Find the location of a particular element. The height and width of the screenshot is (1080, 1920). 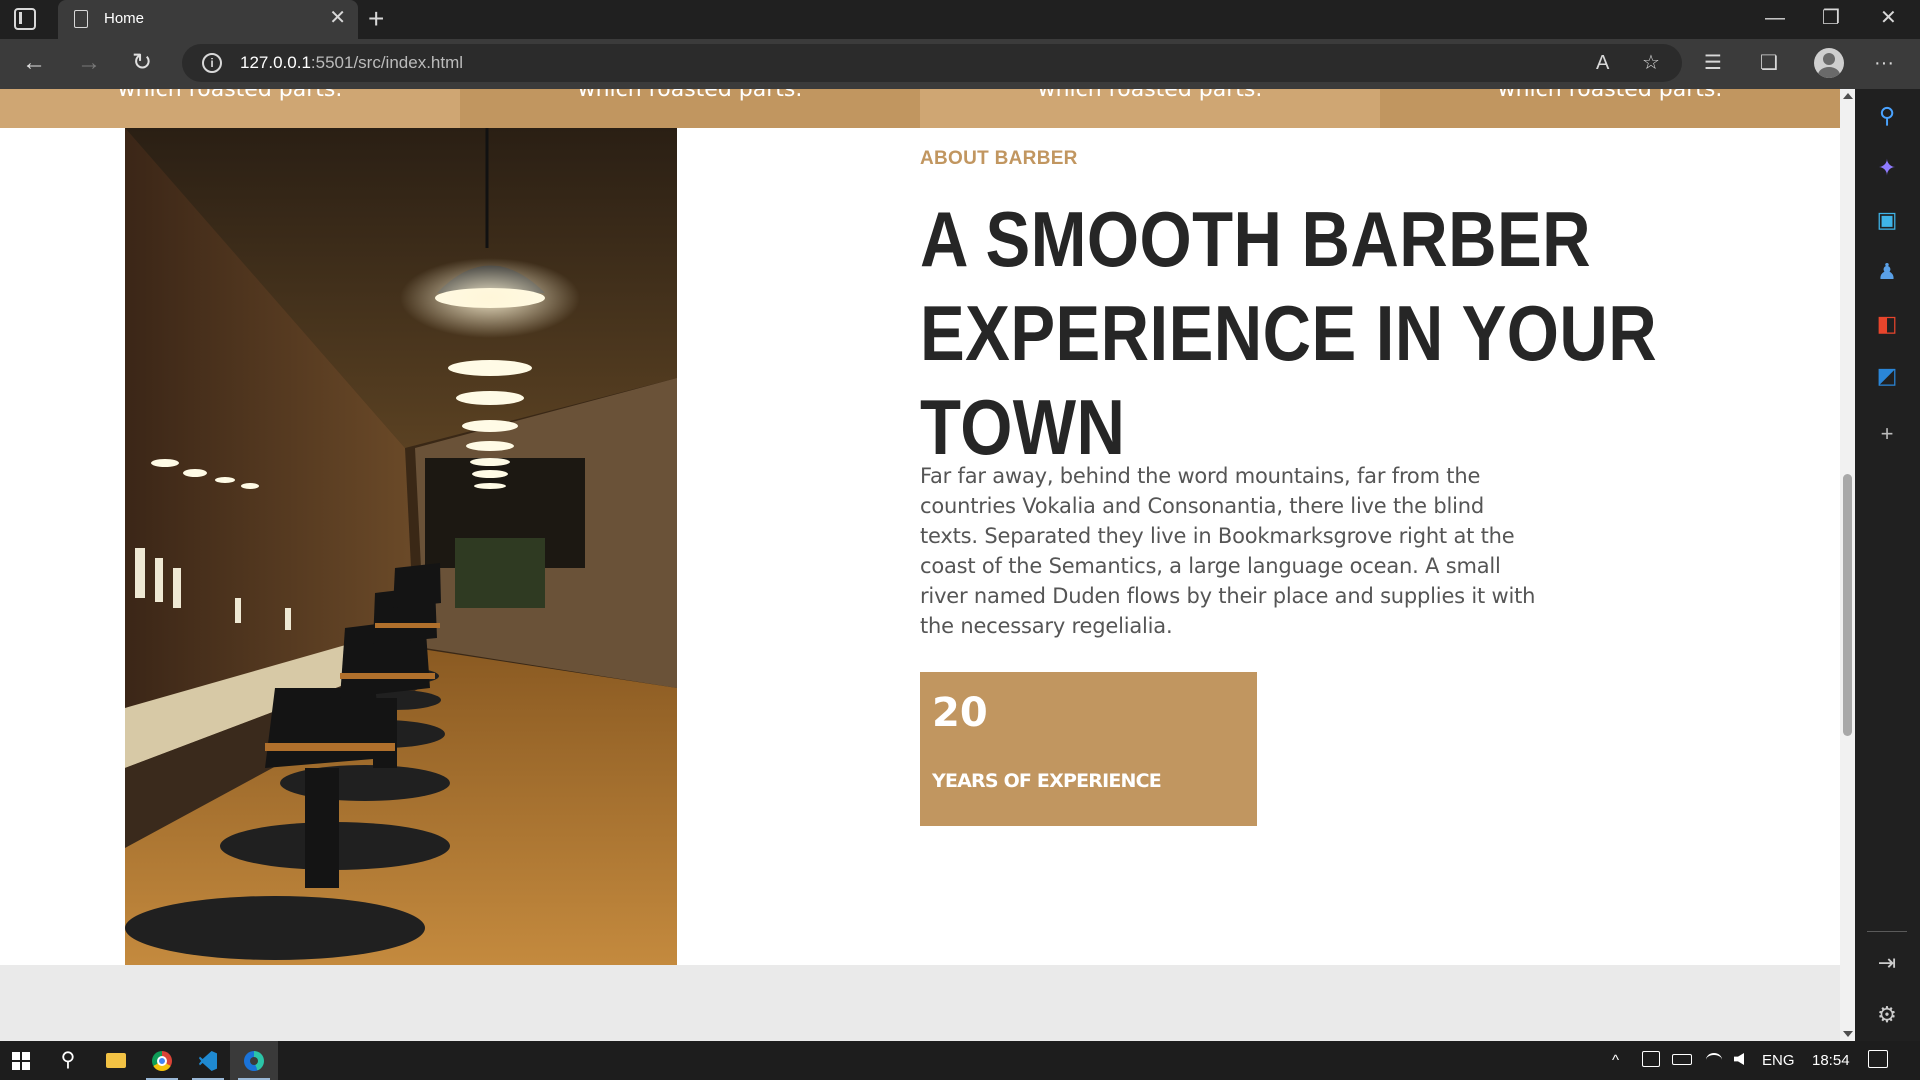

forward-icon: → is located at coordinates (89, 63).